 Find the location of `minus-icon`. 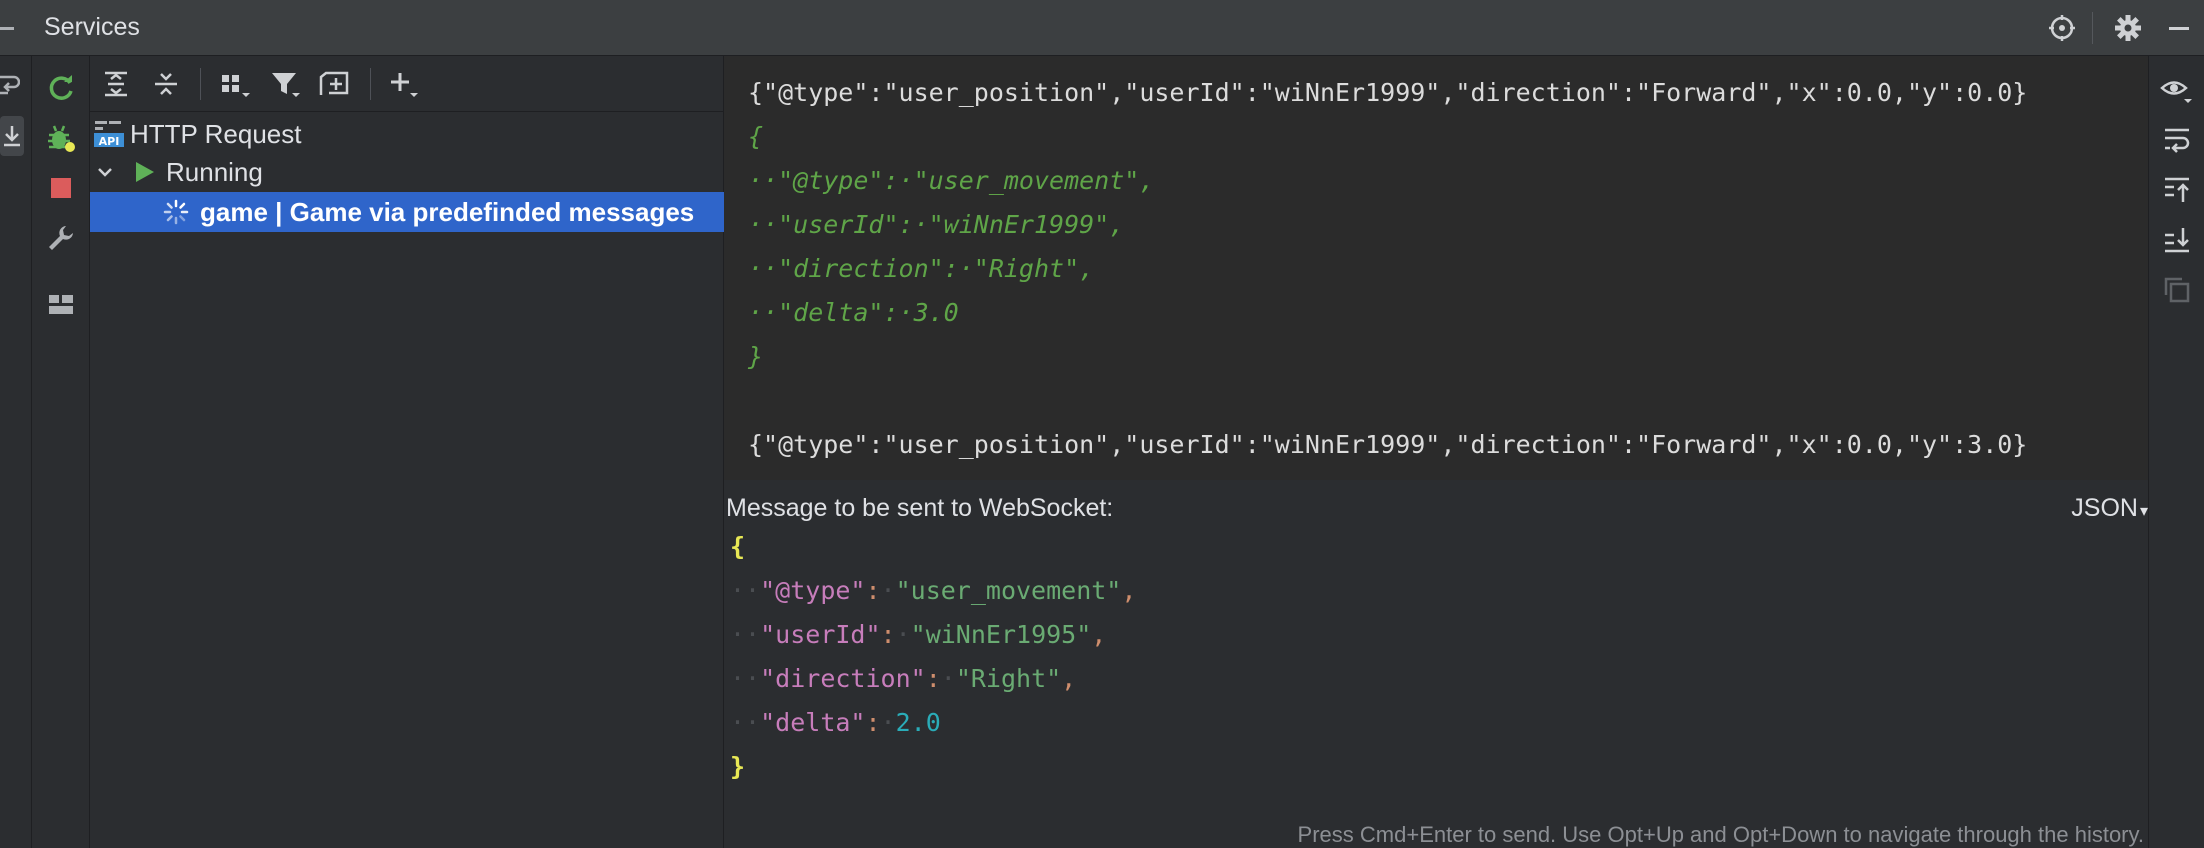

minus-icon is located at coordinates (2179, 28).